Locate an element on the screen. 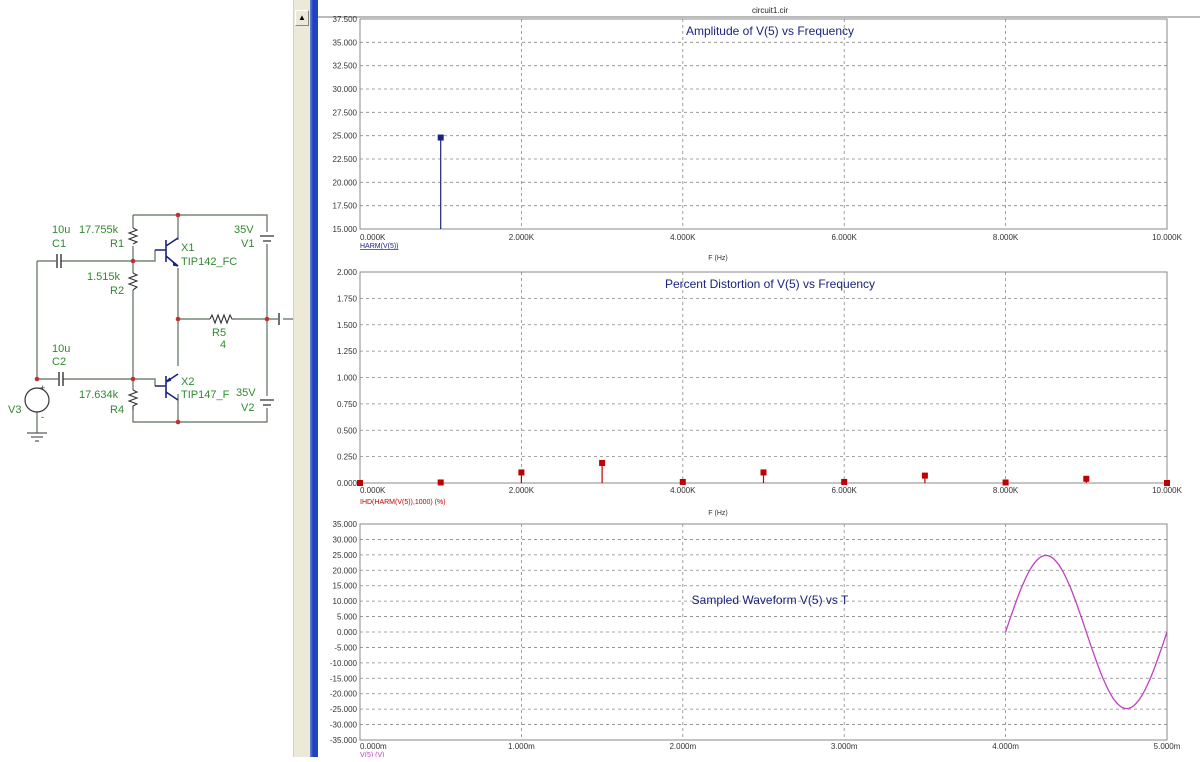 The width and height of the screenshot is (1200, 762). legend-label: IHD(HARM(V(5)),1000) (%) is located at coordinates (403, 502).